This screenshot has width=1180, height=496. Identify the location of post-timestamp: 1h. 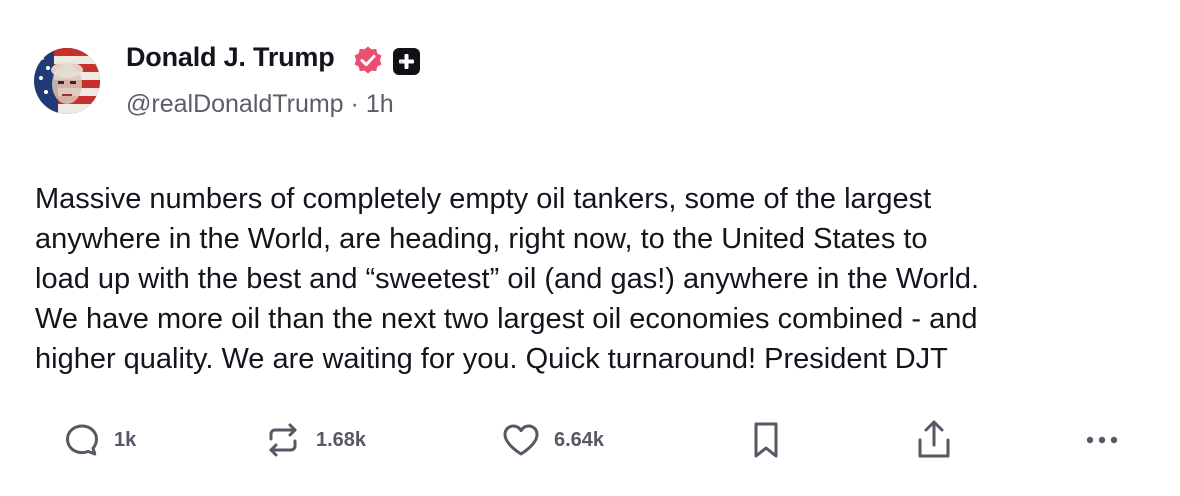
(380, 104).